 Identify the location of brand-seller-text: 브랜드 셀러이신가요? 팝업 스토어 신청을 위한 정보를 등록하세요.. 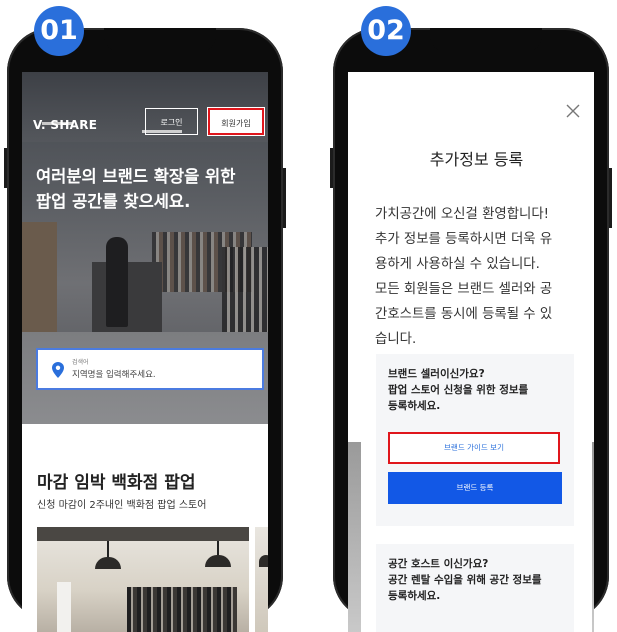
(478, 390).